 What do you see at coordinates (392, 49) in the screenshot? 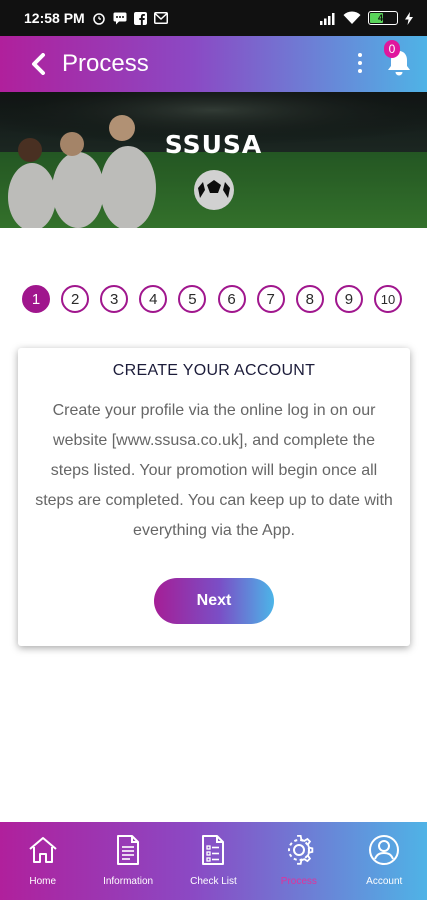
I see `notification-badge: 0` at bounding box center [392, 49].